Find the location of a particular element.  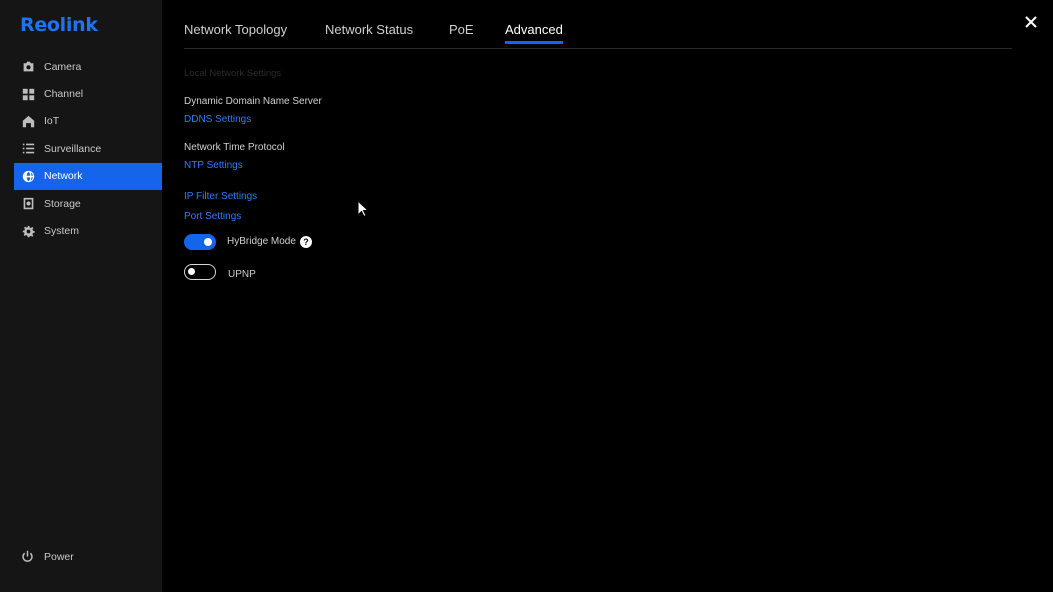

sidebar-item-label: Network is located at coordinates (63, 176).